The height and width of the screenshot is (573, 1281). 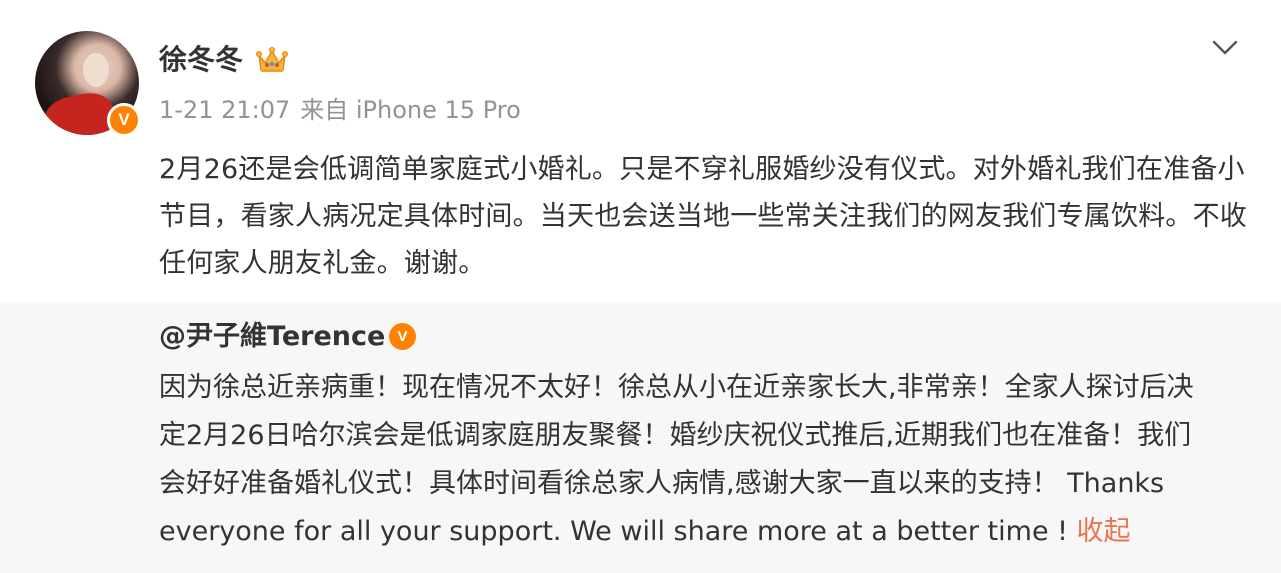 I want to click on post-meta: 1-21 21:07 来自 iPhone 15 Pro, so click(x=345, y=110).